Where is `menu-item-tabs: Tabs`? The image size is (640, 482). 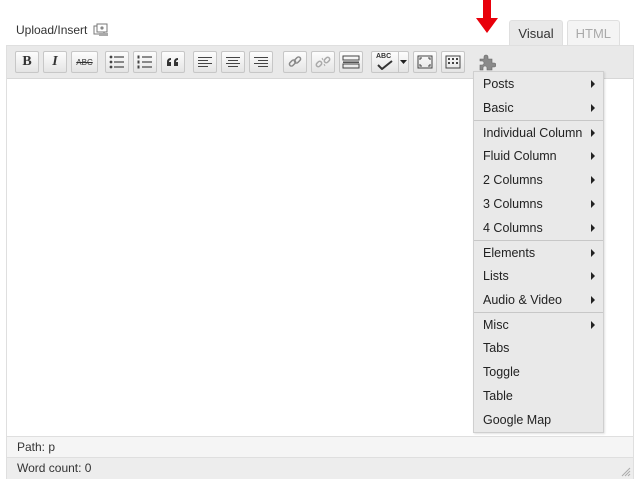
menu-item-tabs: Tabs is located at coordinates (538, 348).